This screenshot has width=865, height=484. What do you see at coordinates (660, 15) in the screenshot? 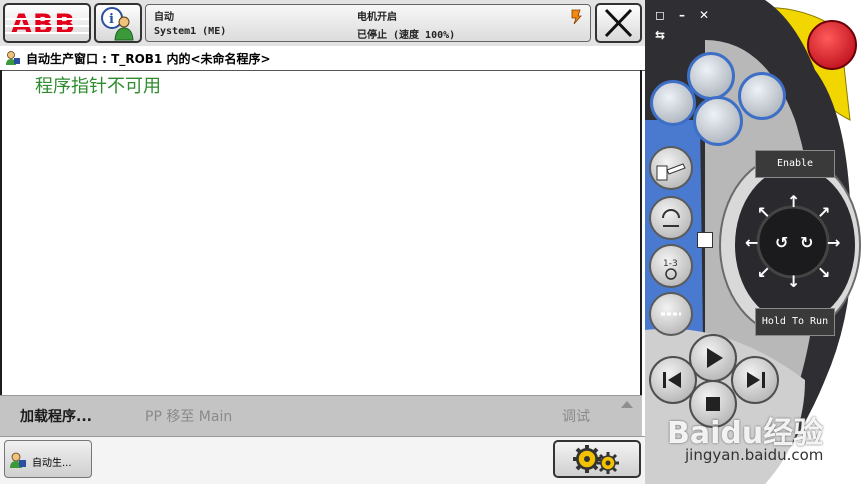
I see `restore-window-icon: ◻` at bounding box center [660, 15].